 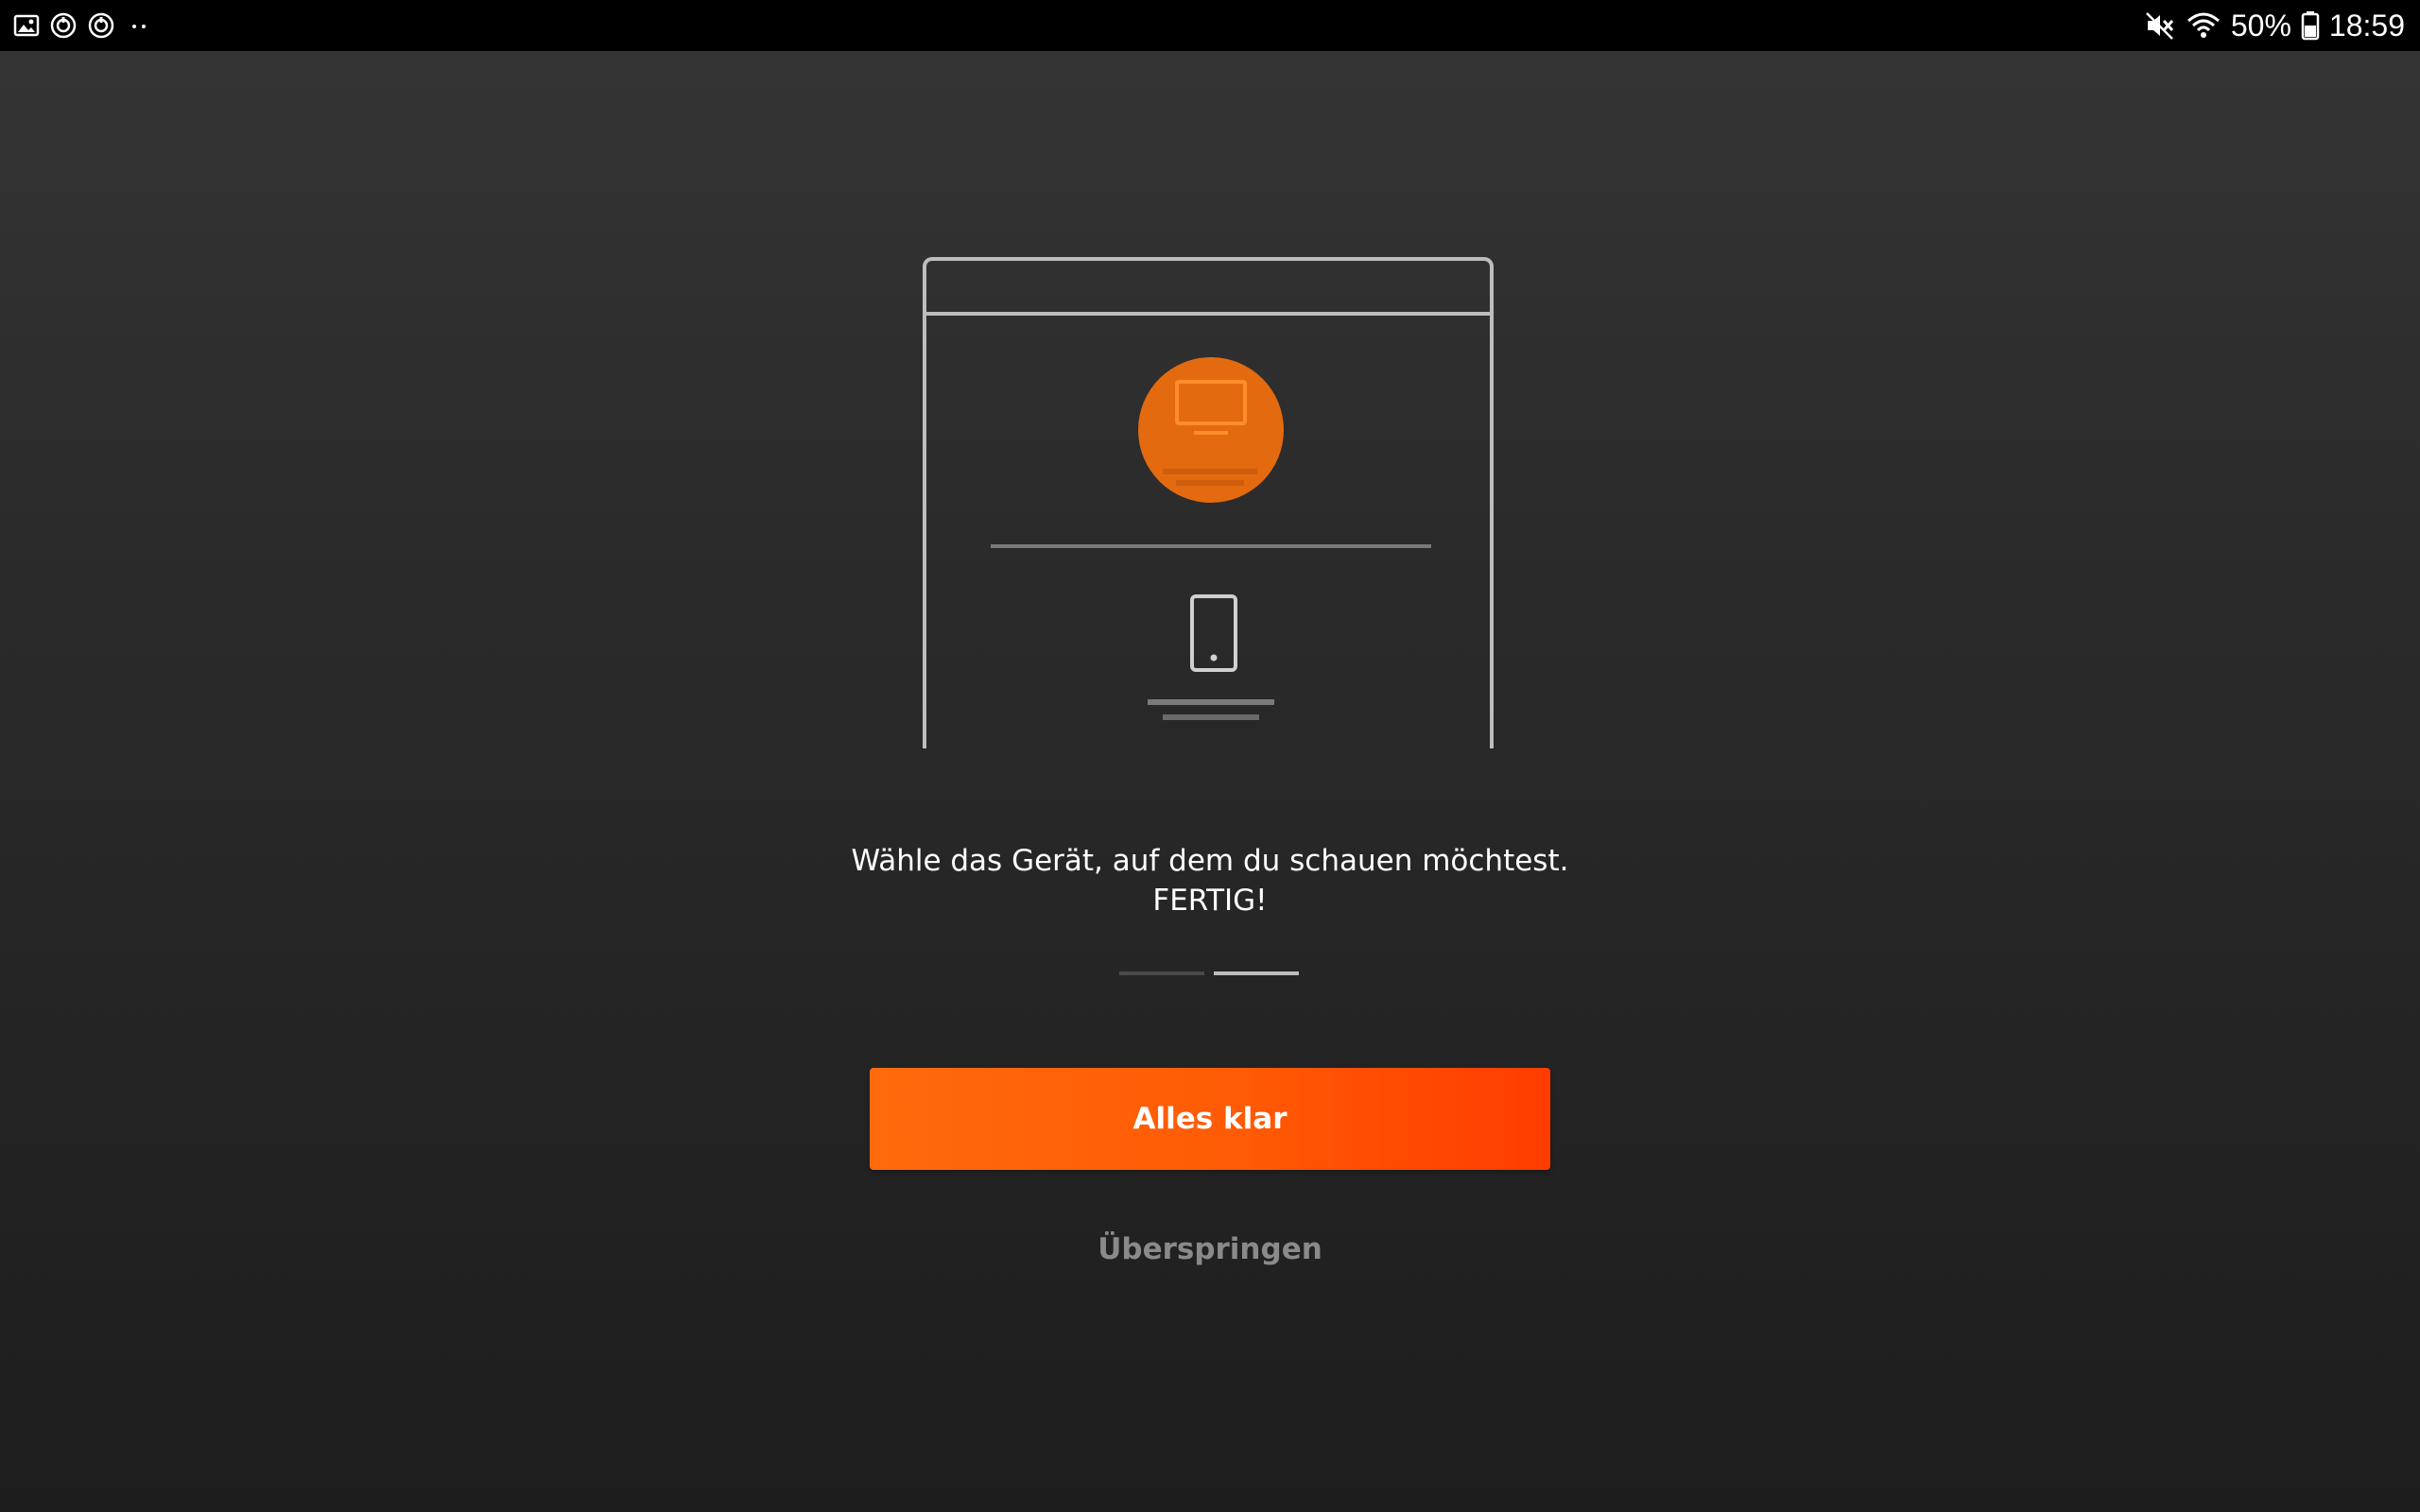 I want to click on device-selection-illustration, so click(x=1210, y=501).